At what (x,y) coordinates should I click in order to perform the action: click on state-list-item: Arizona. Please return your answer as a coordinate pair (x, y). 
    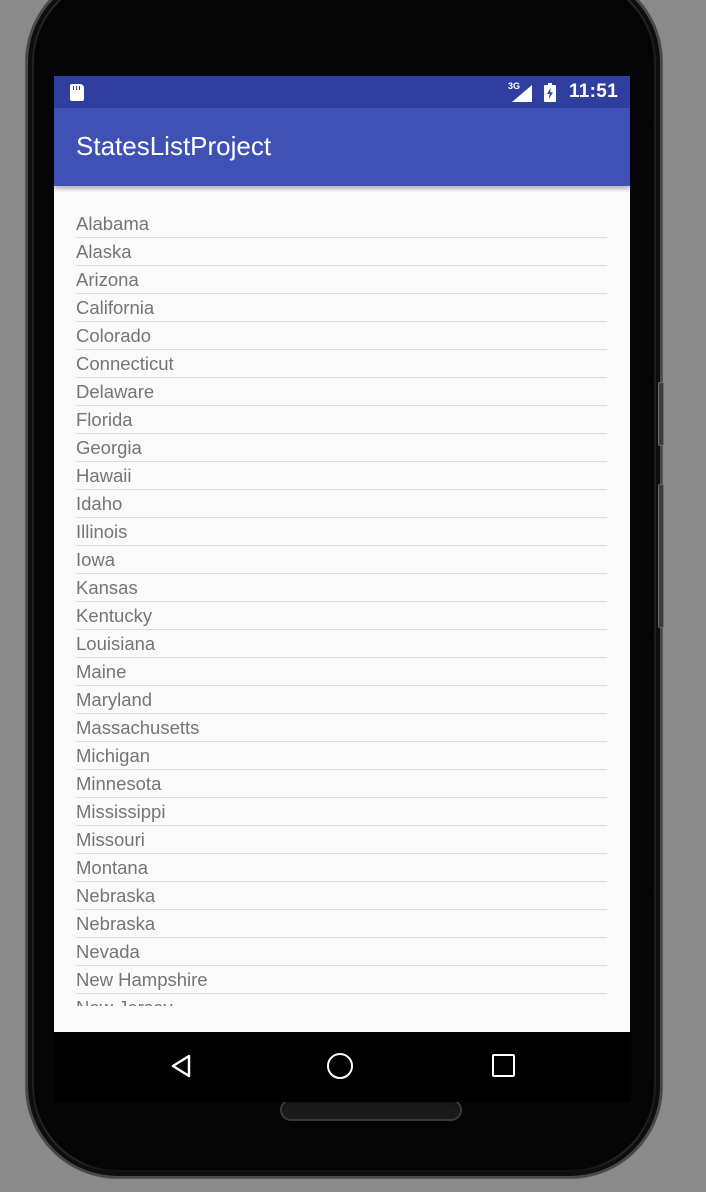
    Looking at the image, I should click on (341, 280).